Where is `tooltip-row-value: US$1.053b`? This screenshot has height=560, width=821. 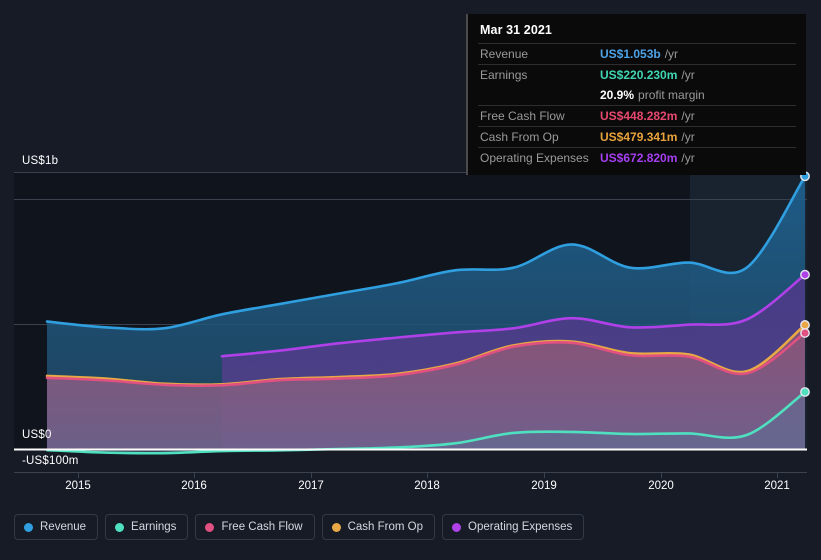 tooltip-row-value: US$1.053b is located at coordinates (630, 54).